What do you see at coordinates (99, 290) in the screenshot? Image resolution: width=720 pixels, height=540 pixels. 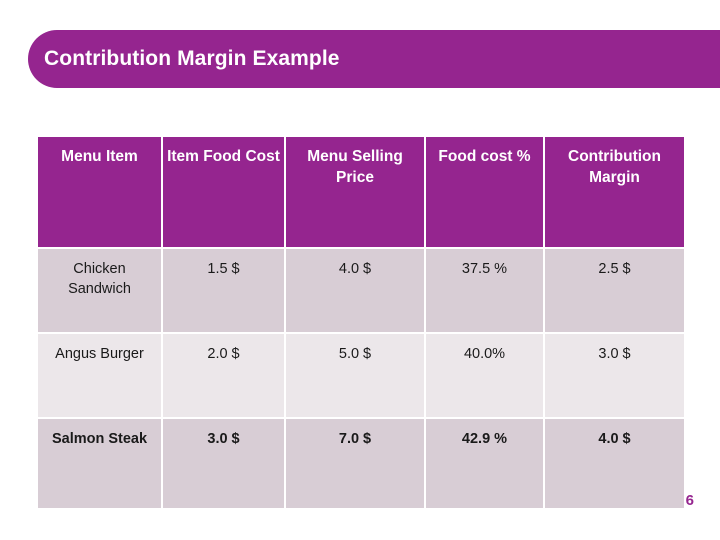 I see `cell-menu-item: Chicken Sandwich` at bounding box center [99, 290].